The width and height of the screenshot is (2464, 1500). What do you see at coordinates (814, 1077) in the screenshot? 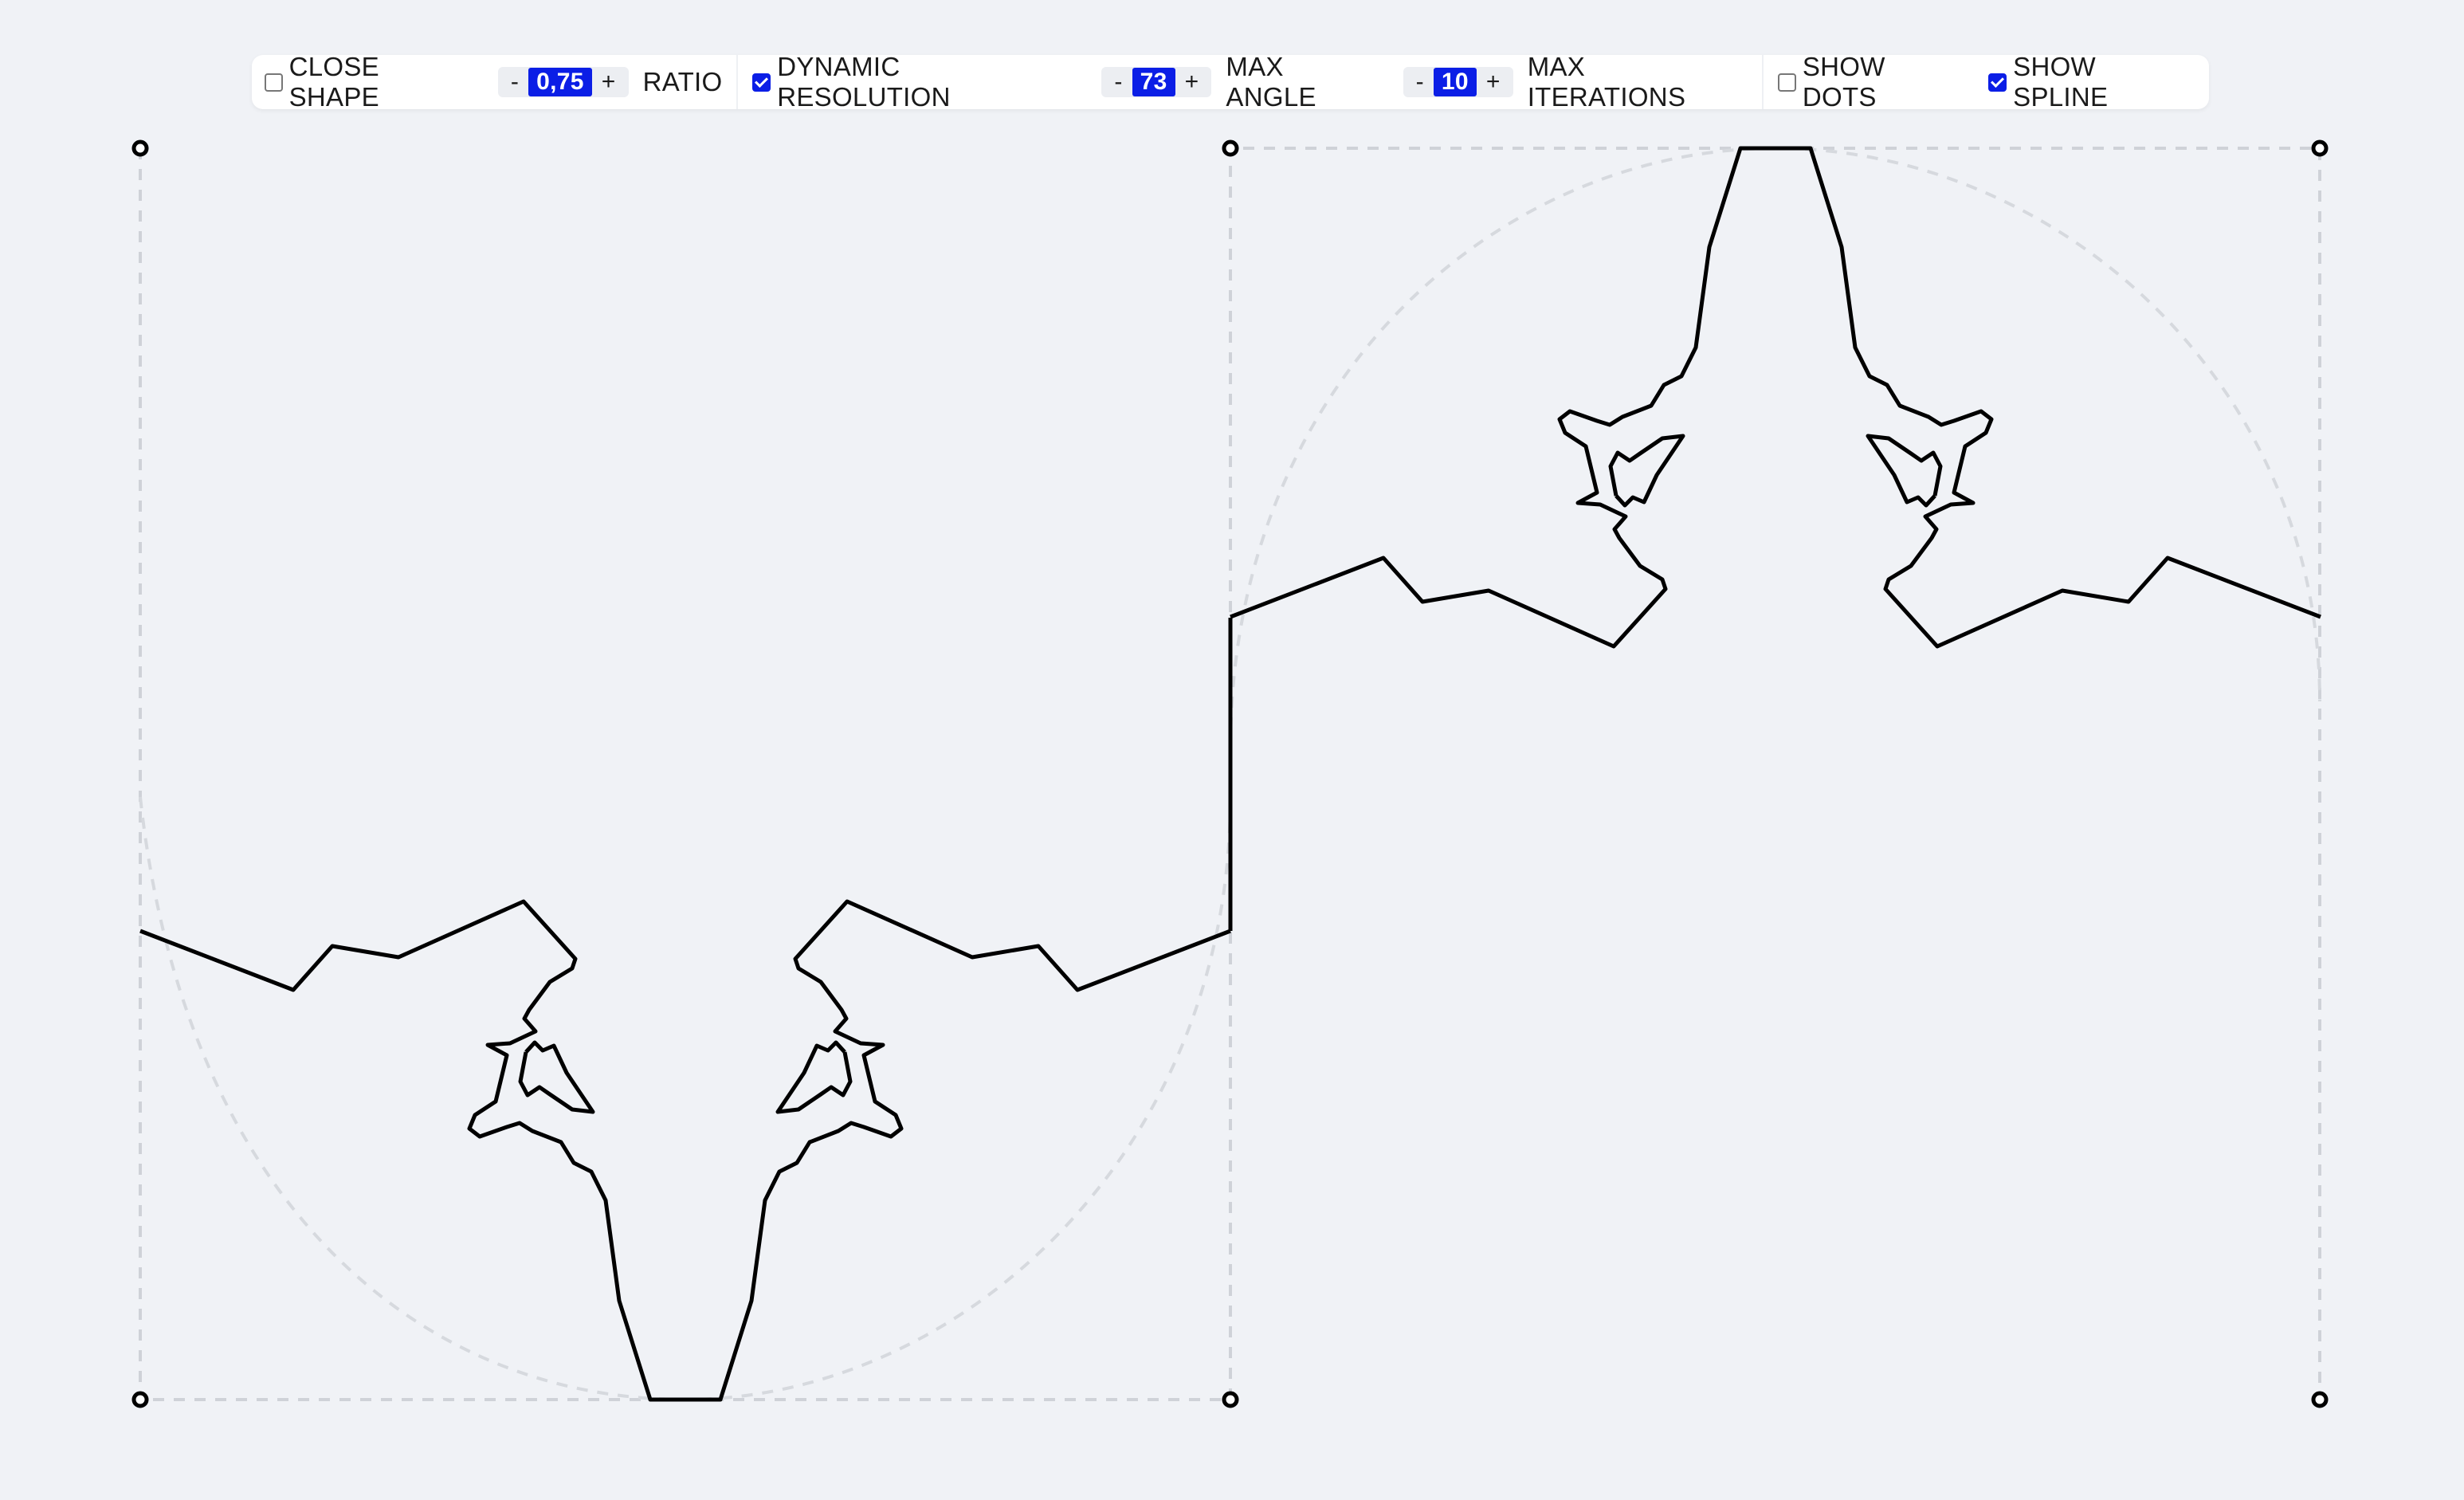
I see `spline-left-inner-b` at bounding box center [814, 1077].